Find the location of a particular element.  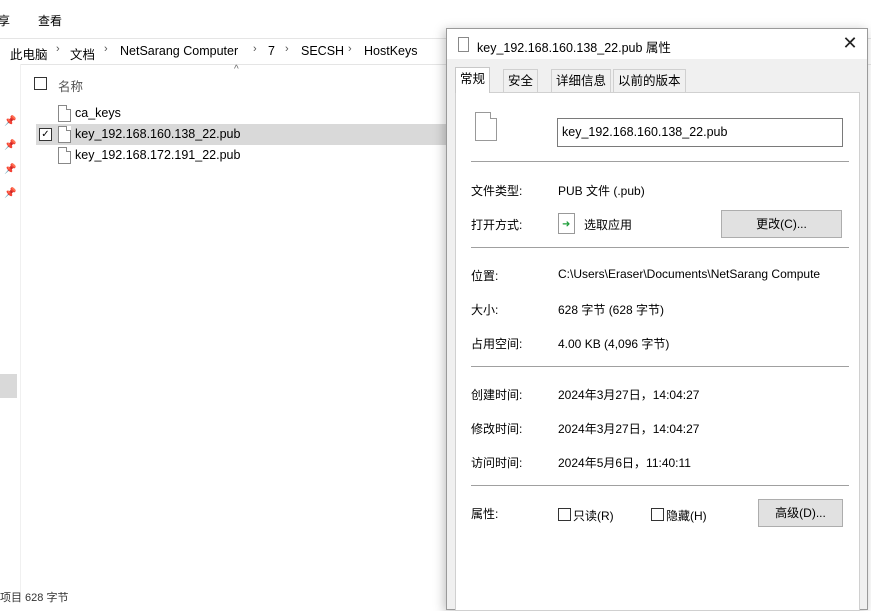

opens-with-label: 打开方式: is located at coordinates (497, 225).